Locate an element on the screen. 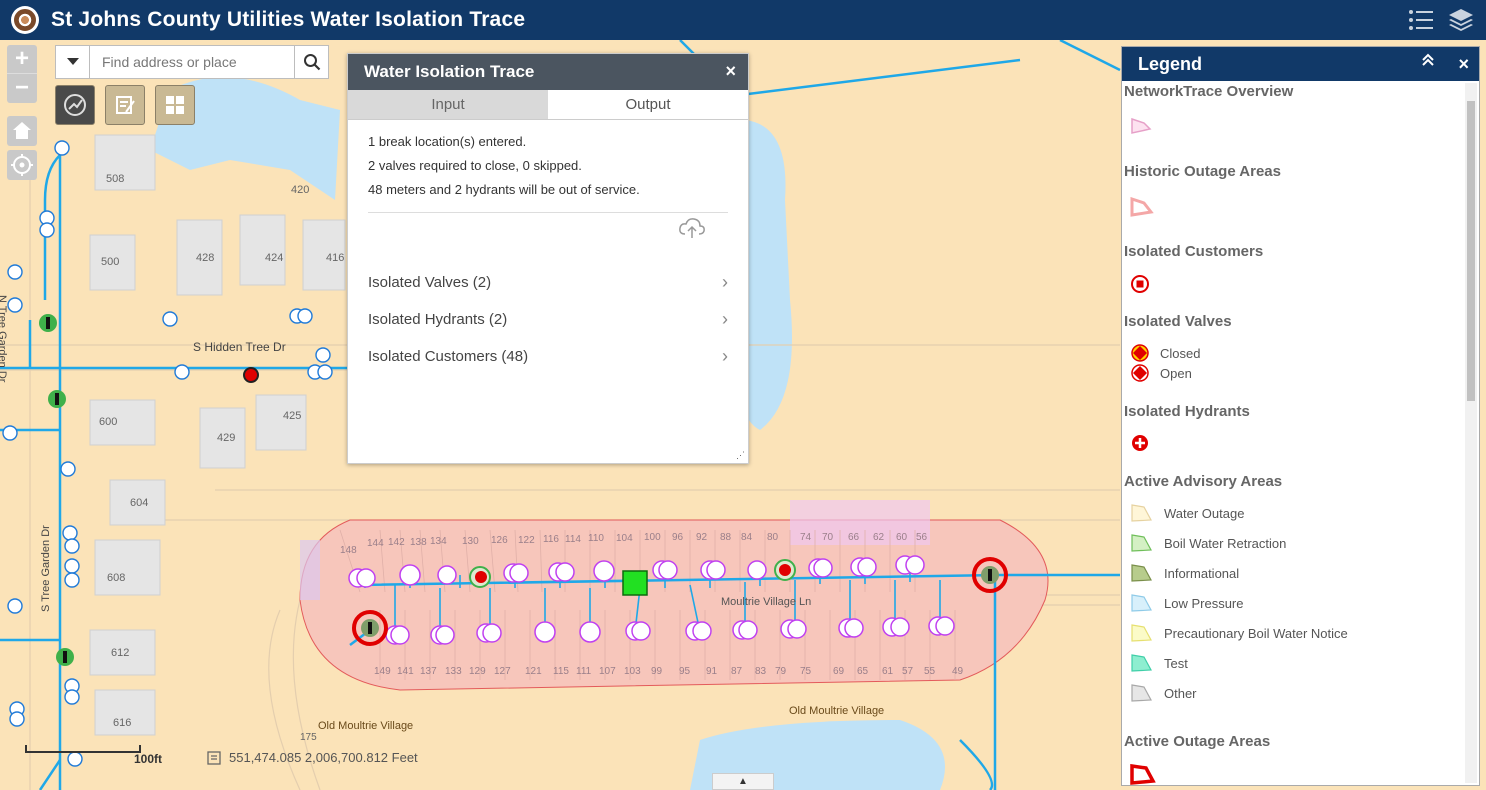  legend-group-title: Active Outage Areas is located at coordinates (1197, 741).